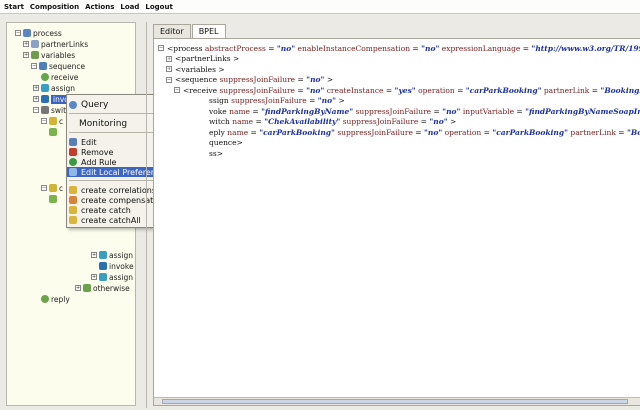  I want to click on menu-load: Load, so click(129, 7).